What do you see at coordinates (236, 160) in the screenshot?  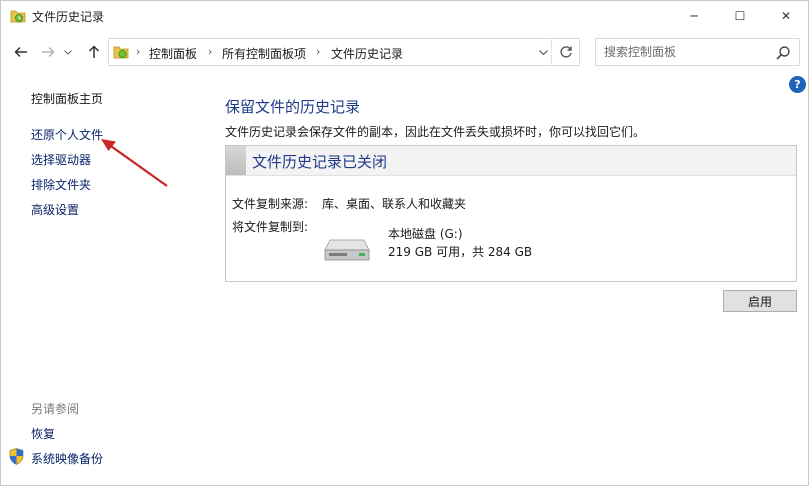 I see `status-indicator-bar` at bounding box center [236, 160].